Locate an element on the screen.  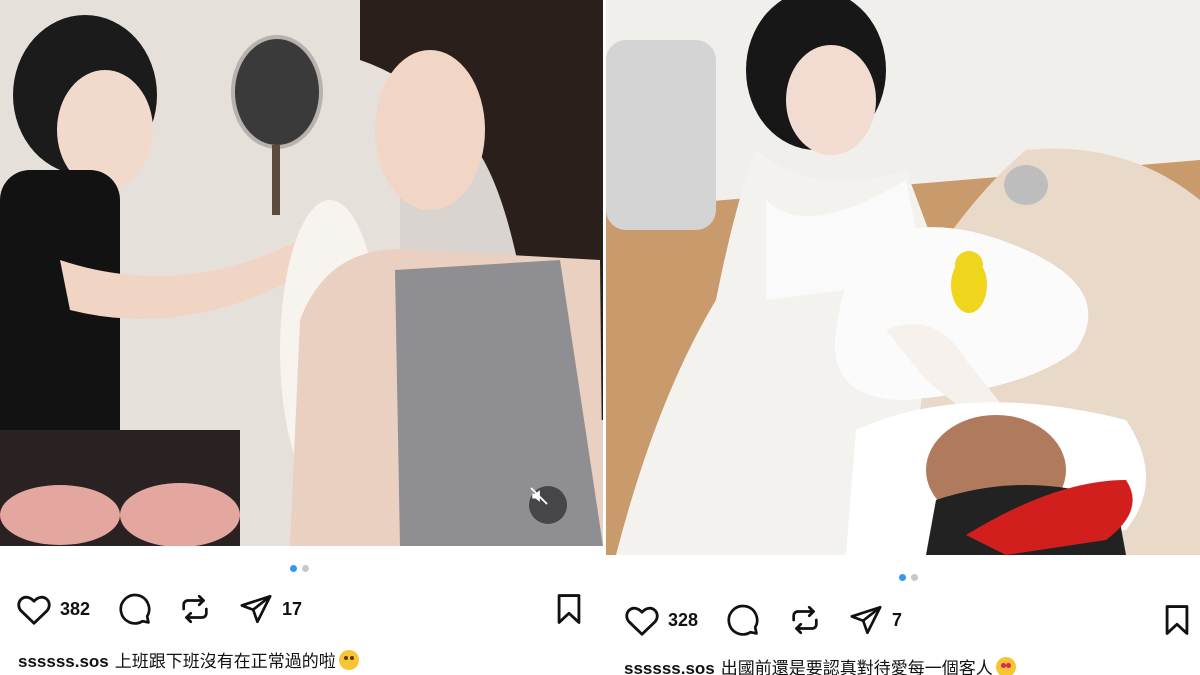
share-count: 7 is located at coordinates (897, 619).